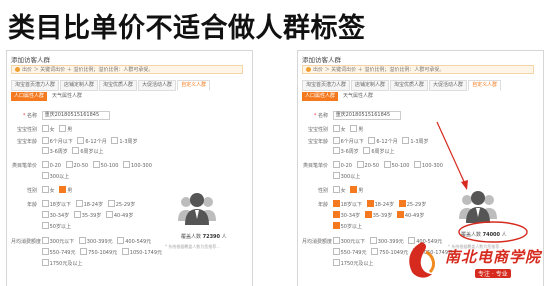 The image size is (554, 286). Describe the element at coordinates (482, 182) in the screenshot. I see `annotation-overlay` at that location.